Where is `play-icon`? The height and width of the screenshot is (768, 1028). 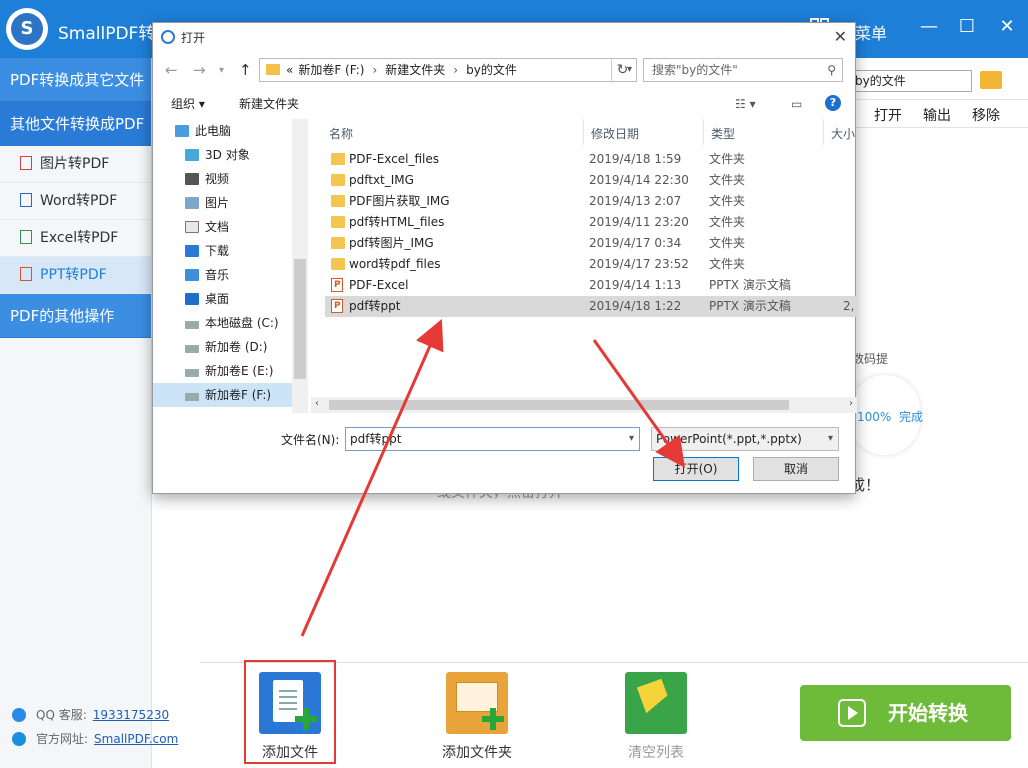
play-icon is located at coordinates (852, 713).